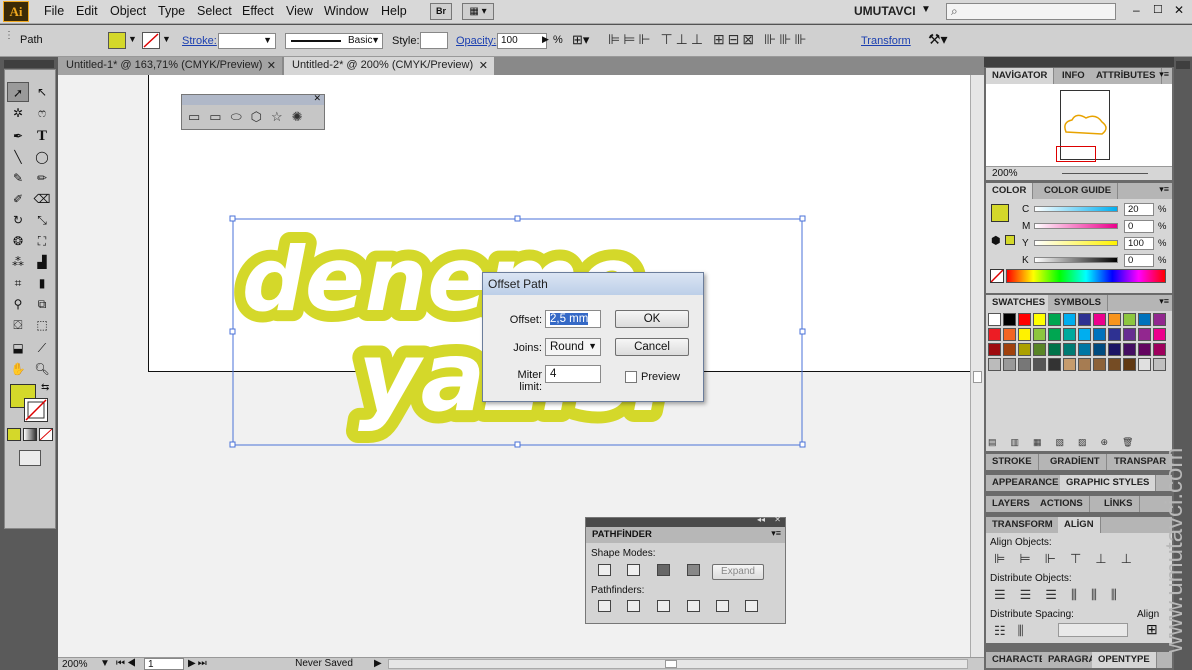 The image size is (1192, 670). I want to click on align-icons: ⊫⊨⊩ ⊤⊥⊥ ⊞⊟⊠ ⊪⊪⊪, so click(709, 39).